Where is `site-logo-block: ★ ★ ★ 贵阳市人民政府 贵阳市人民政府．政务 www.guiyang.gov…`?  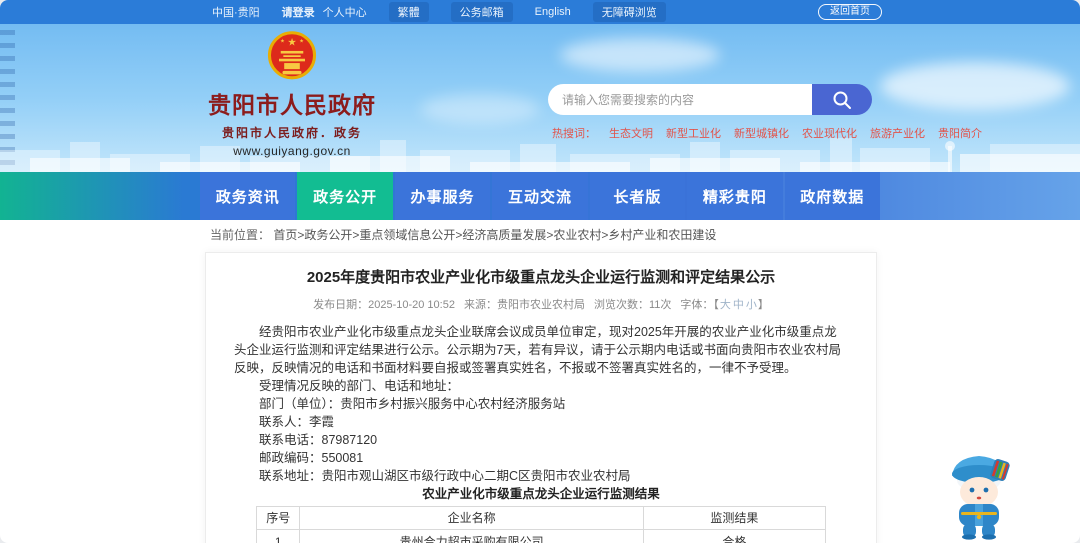 site-logo-block: ★ ★ ★ 贵阳市人民政府 贵阳市人民政府．政务 www.guiyang.gov… is located at coordinates (292, 94).